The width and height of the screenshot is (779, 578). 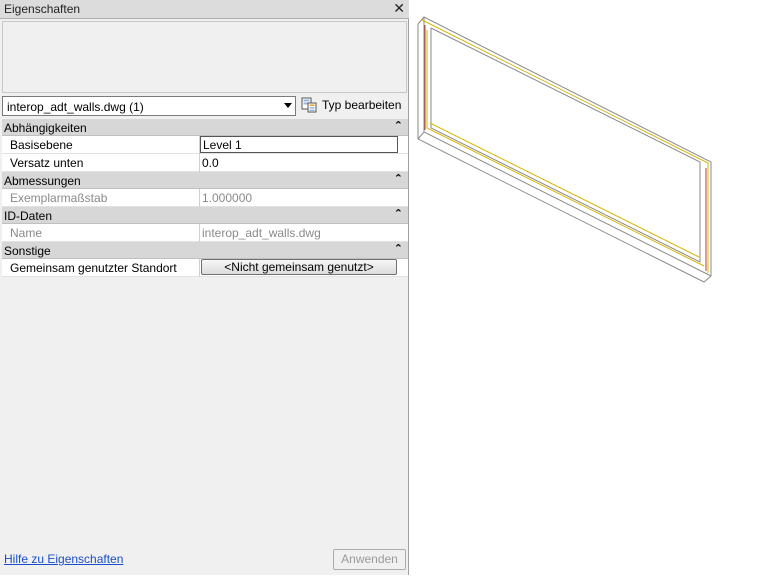 What do you see at coordinates (45, 128) in the screenshot?
I see `category-name: Abhängigkeiten` at bounding box center [45, 128].